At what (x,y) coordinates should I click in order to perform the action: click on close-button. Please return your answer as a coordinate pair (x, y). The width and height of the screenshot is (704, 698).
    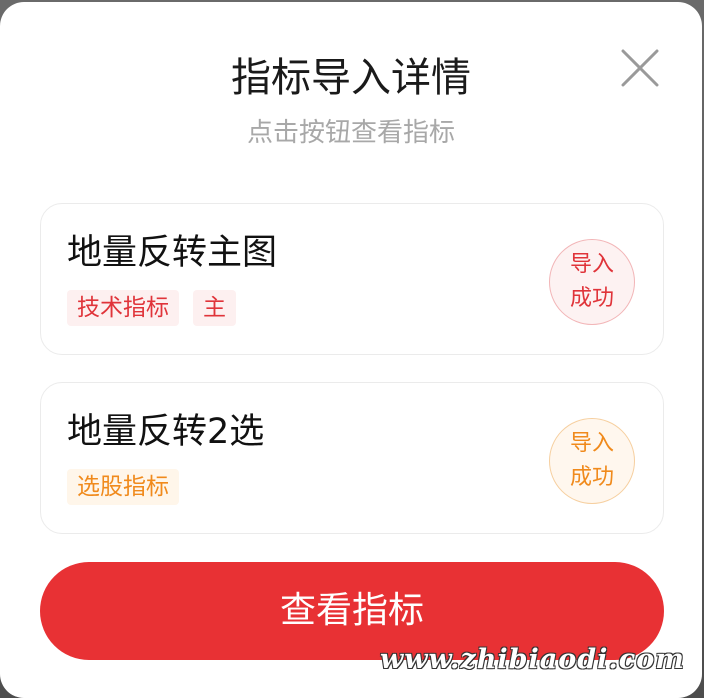
    Looking at the image, I should click on (640, 68).